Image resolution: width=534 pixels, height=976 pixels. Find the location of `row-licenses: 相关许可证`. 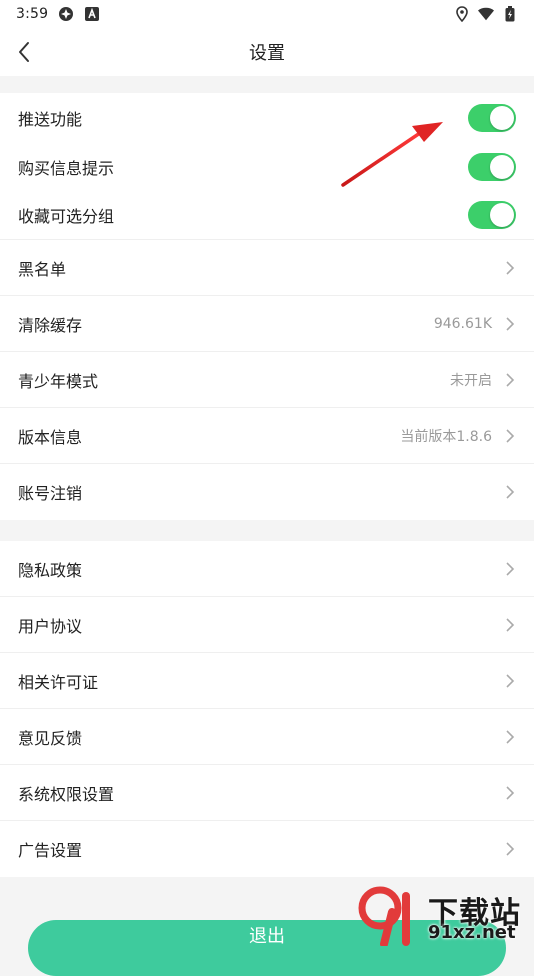

row-licenses: 相关许可证 is located at coordinates (267, 681).